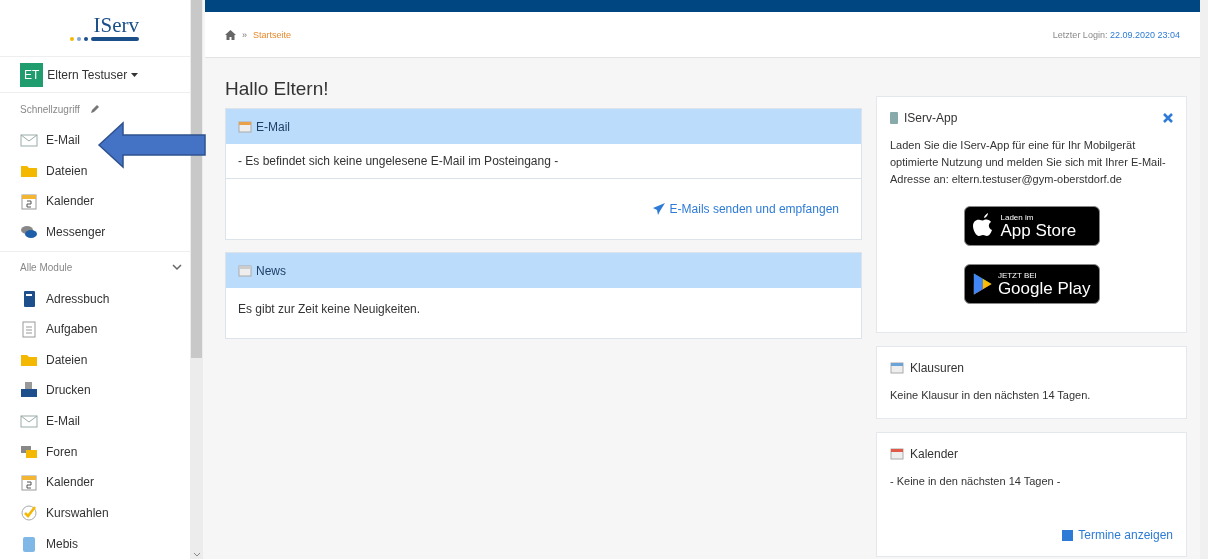  I want to click on section-title: Alle Module, so click(46, 268).